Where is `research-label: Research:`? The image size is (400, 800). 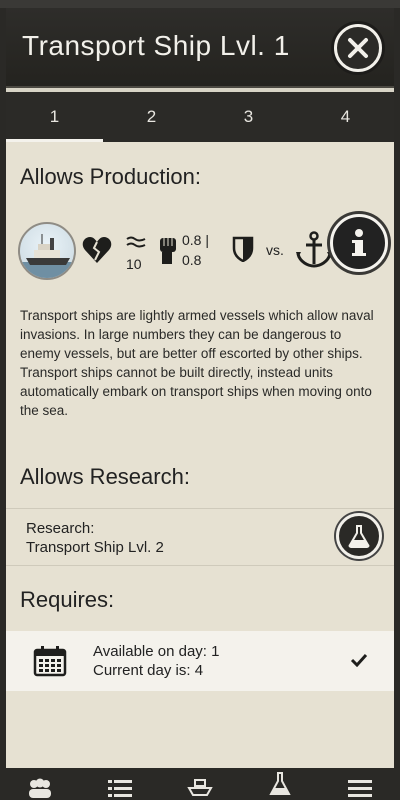 research-label: Research: is located at coordinates (60, 528).